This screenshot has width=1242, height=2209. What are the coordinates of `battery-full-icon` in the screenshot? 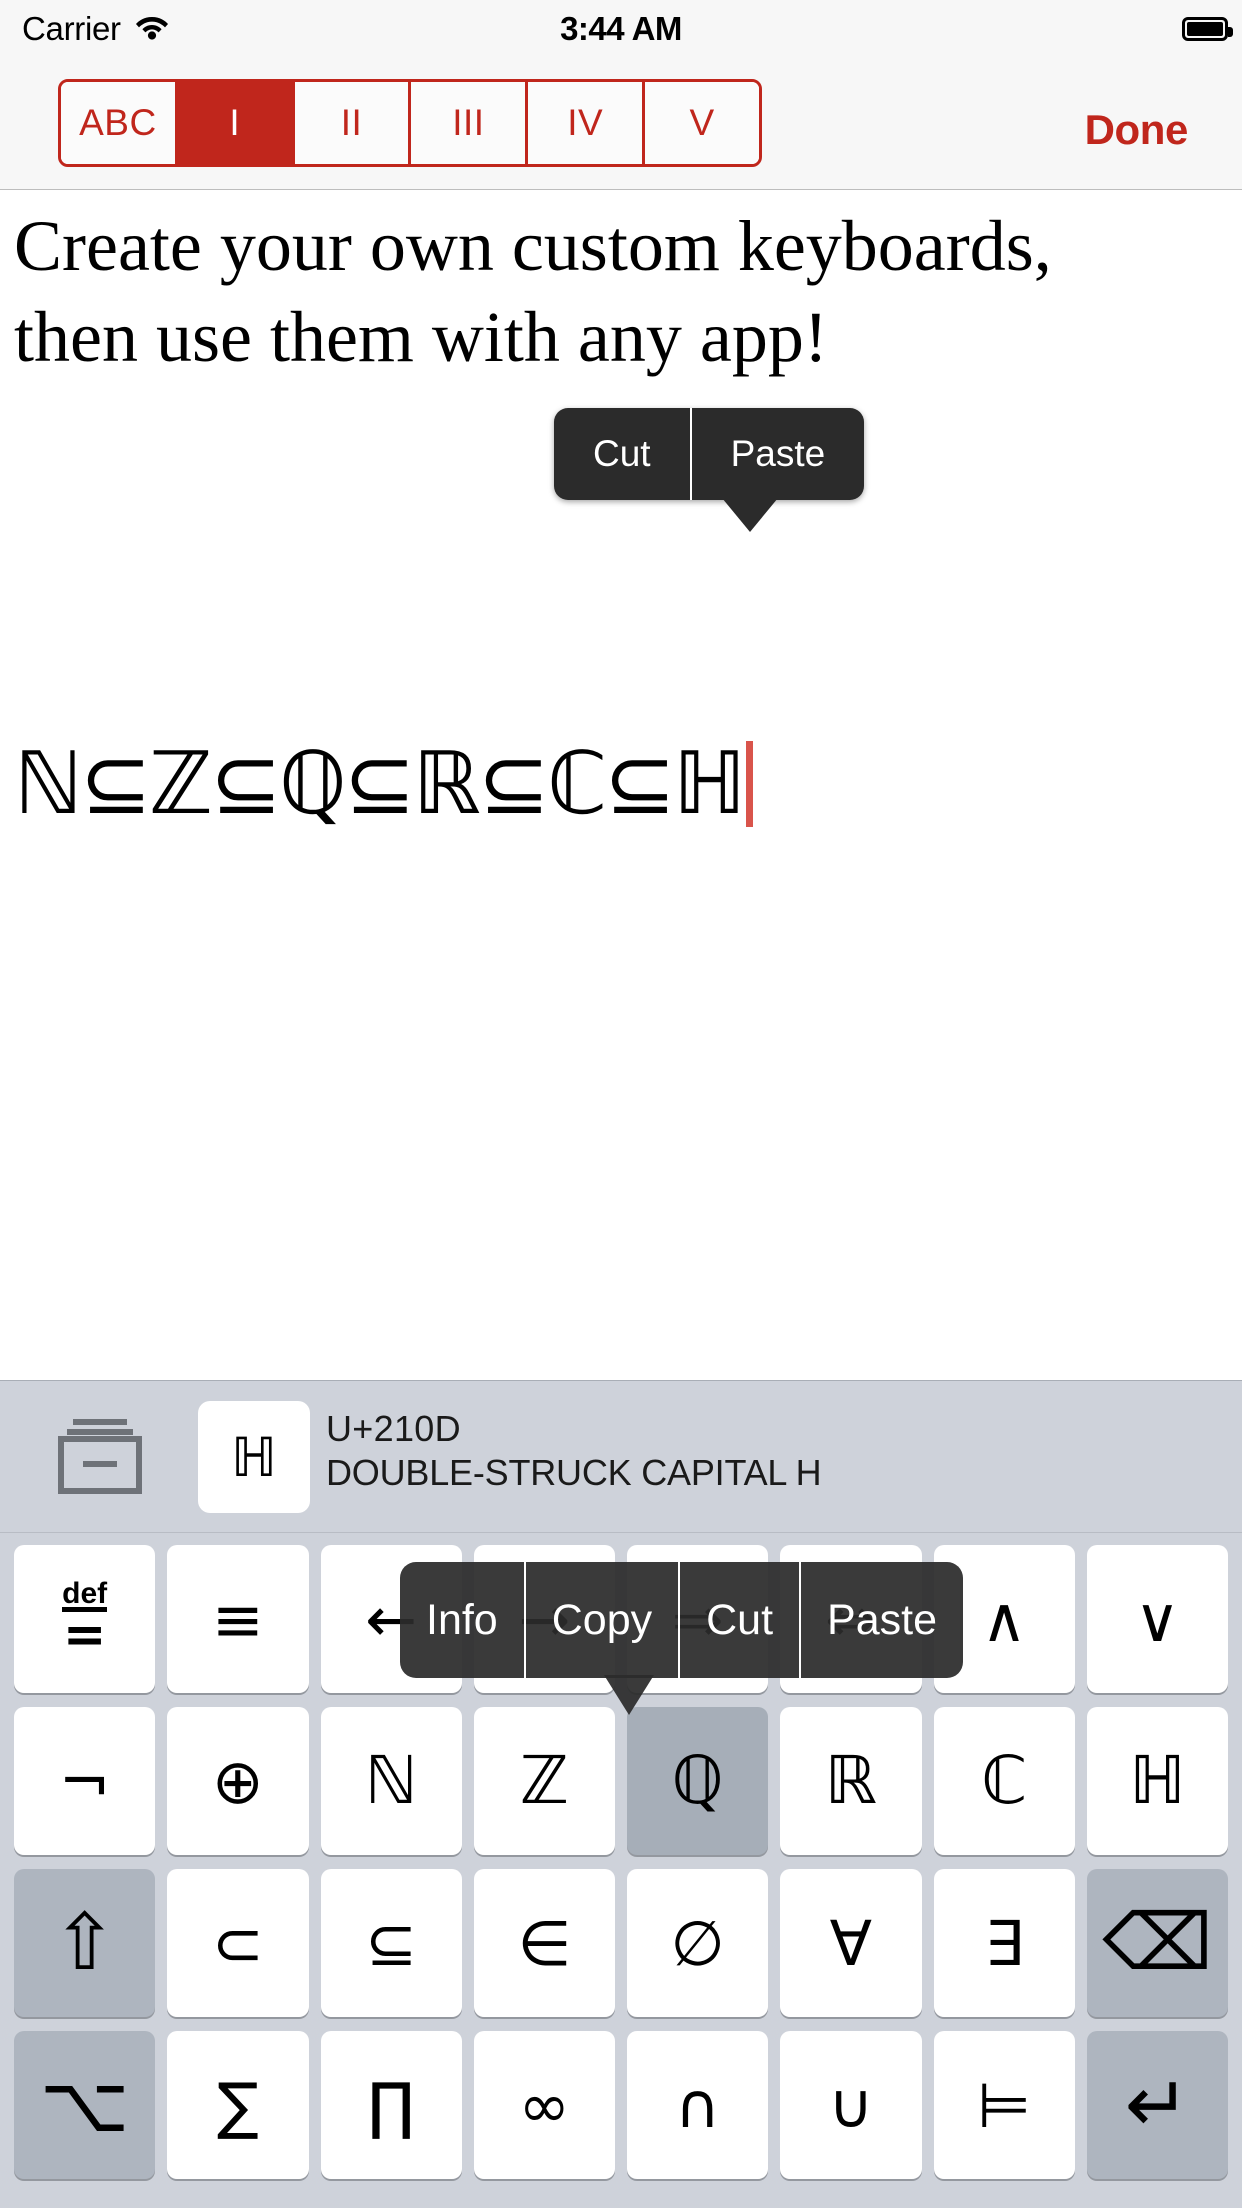 It's located at (1207, 29).